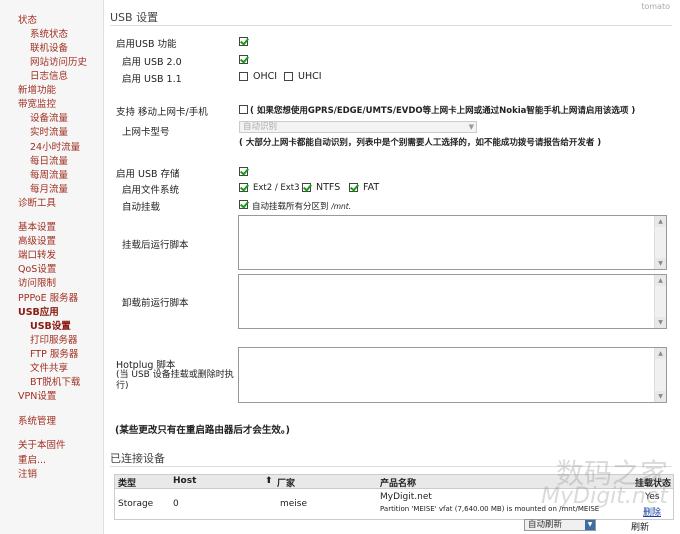 Image resolution: width=680 pixels, height=534 pixels. What do you see at coordinates (353, 187) in the screenshot?
I see `fat-checkbox` at bounding box center [353, 187].